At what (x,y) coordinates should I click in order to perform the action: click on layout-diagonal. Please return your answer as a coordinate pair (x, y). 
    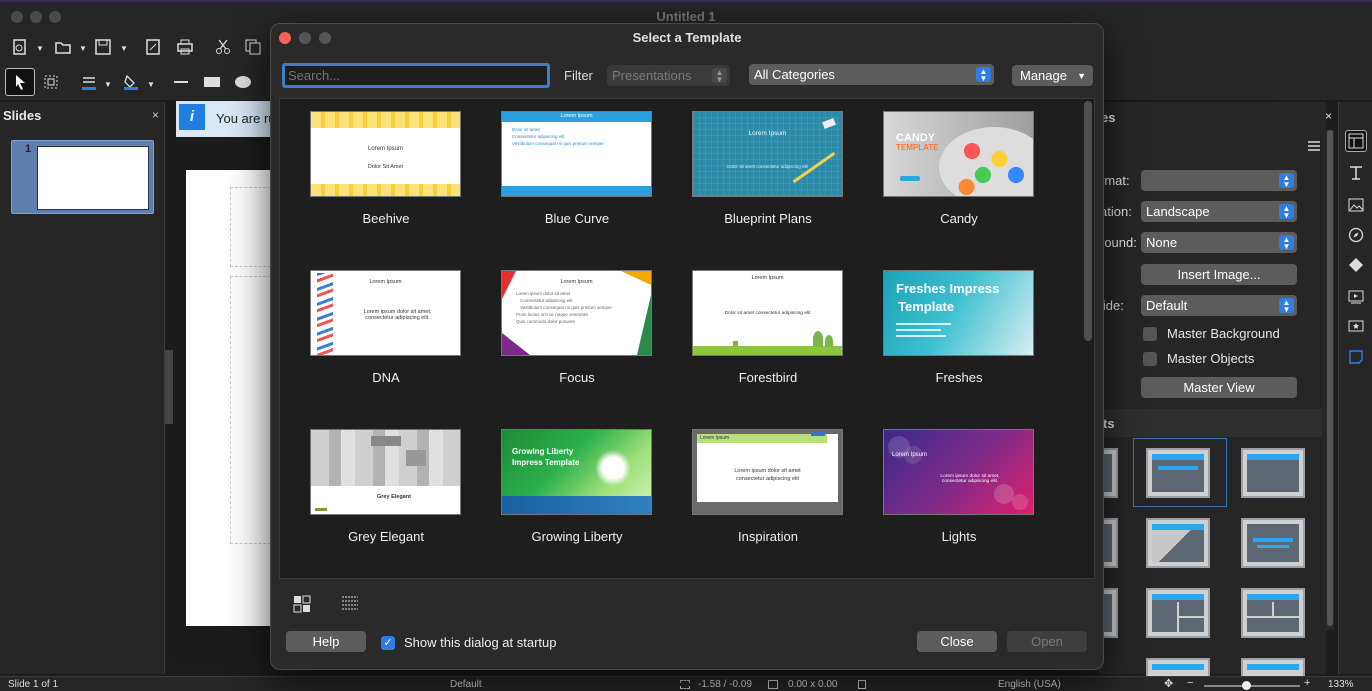
    Looking at the image, I should click on (1178, 543).